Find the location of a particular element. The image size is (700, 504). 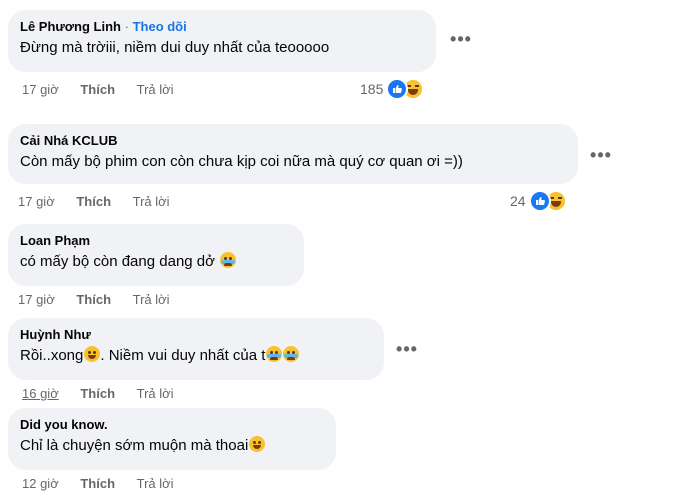

comment-text-part: Rồi..xong is located at coordinates (52, 355).